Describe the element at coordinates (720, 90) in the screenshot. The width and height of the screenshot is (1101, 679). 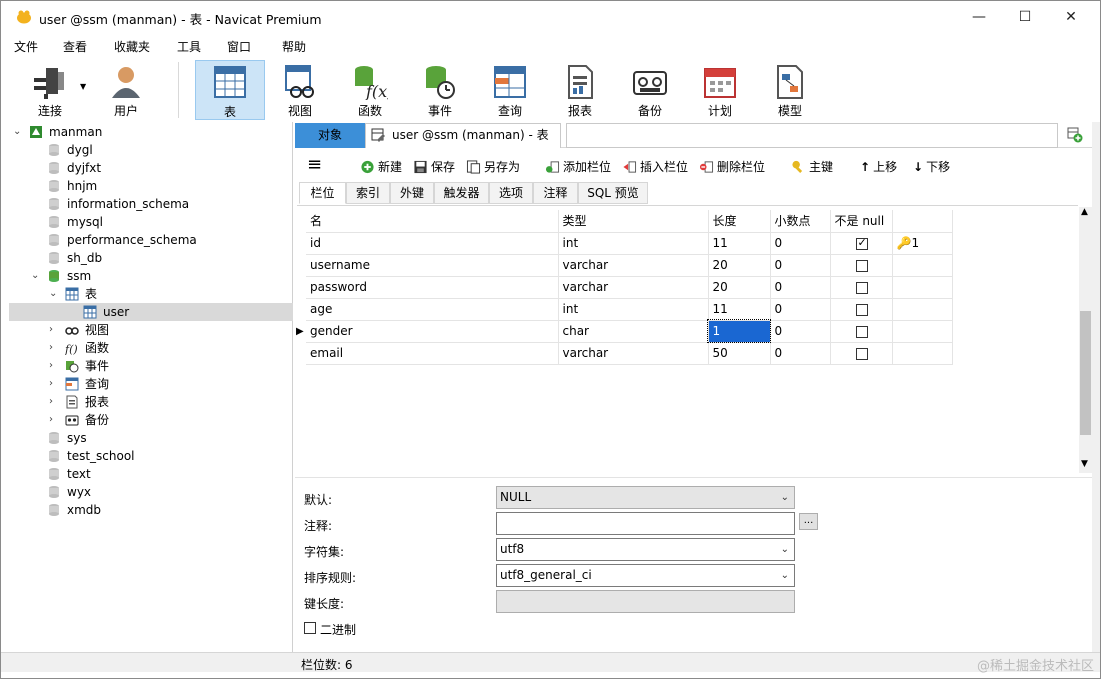
I see `toolbar-schedule-button: 计划` at that location.